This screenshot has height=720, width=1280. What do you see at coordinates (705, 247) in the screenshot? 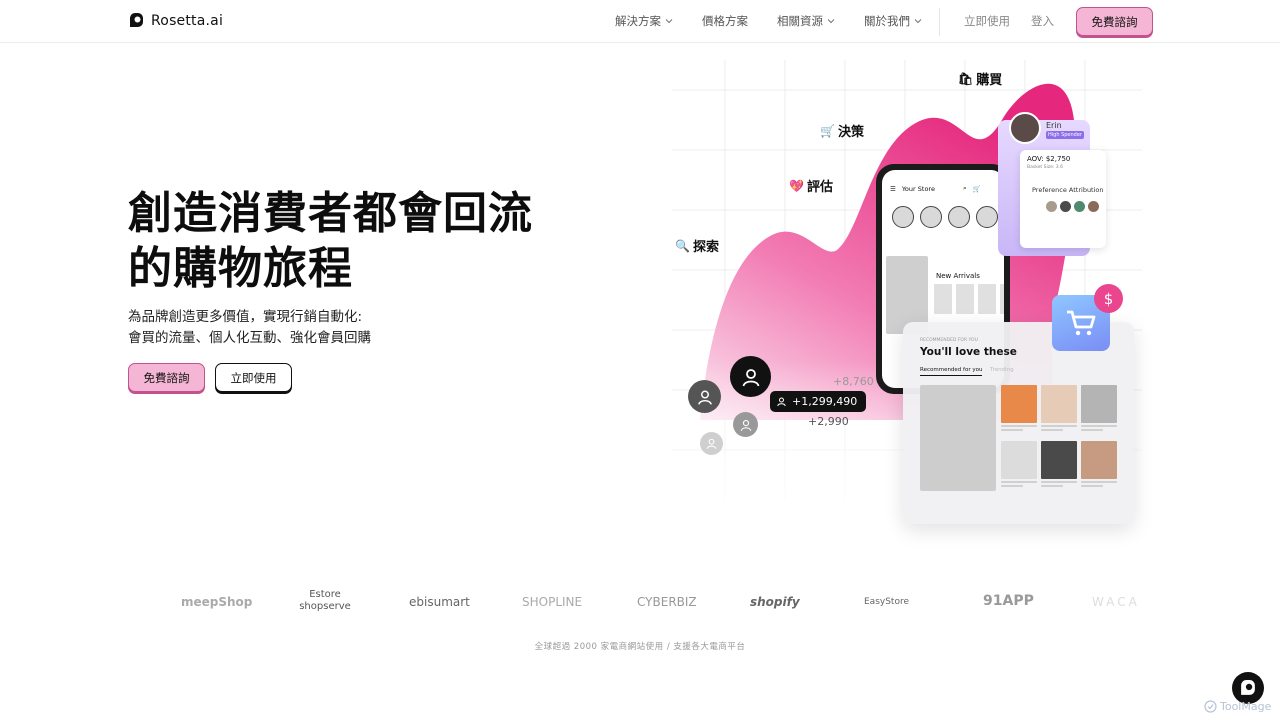
I see `step-explore-label: 探索` at bounding box center [705, 247].